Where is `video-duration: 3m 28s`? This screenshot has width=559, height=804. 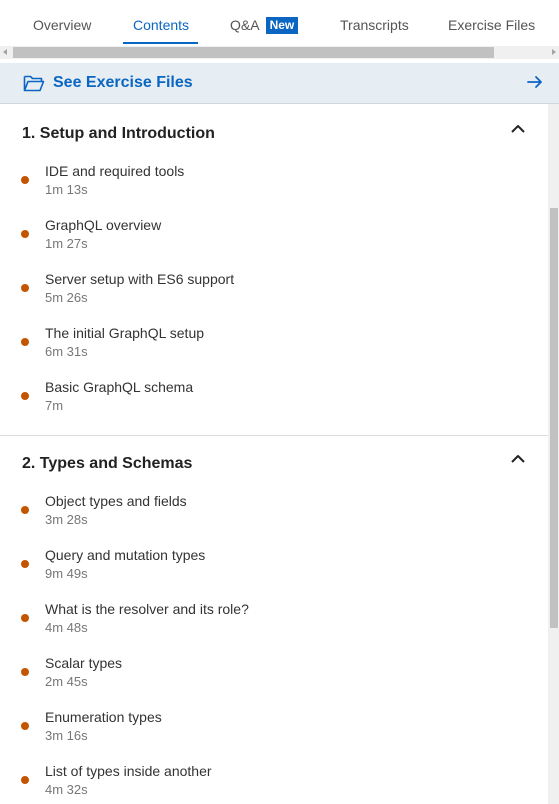 video-duration: 3m 28s is located at coordinates (66, 519).